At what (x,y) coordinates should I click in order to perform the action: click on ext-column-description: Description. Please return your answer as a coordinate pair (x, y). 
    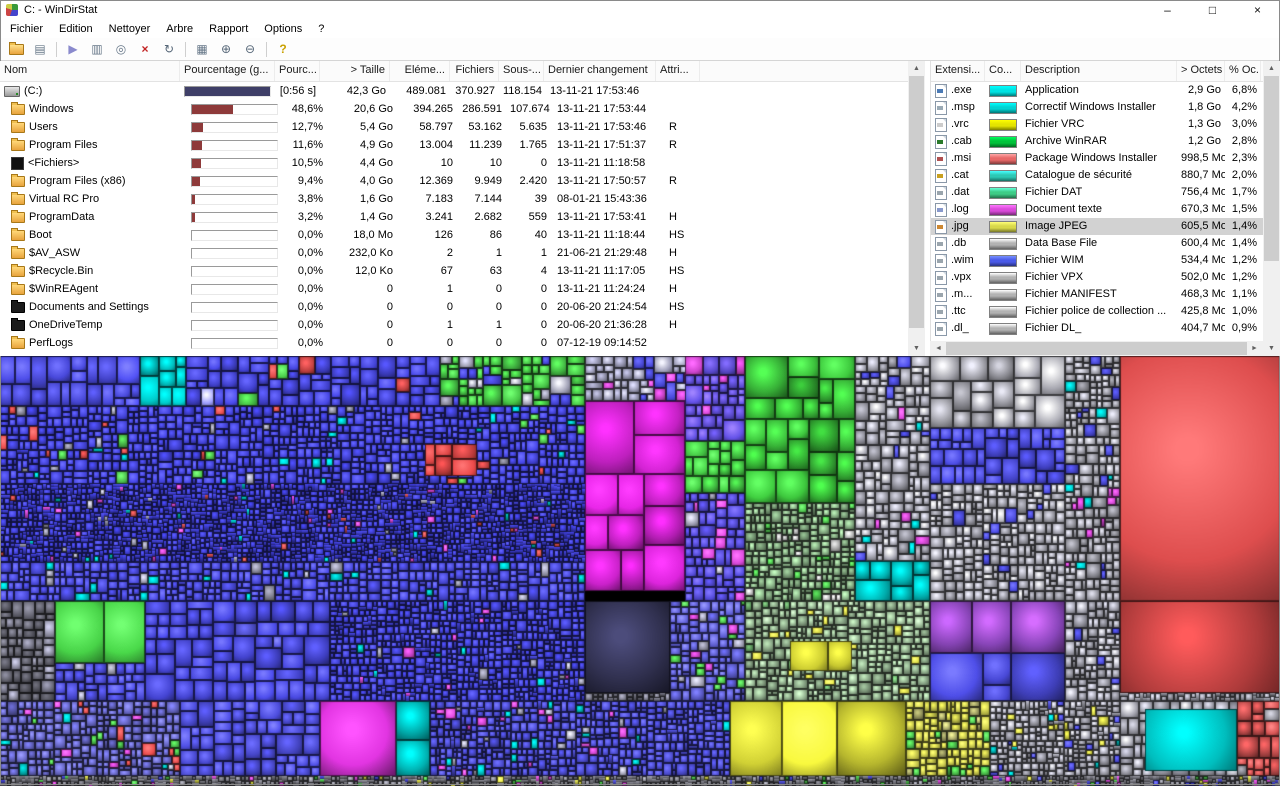
    Looking at the image, I should click on (1099, 71).